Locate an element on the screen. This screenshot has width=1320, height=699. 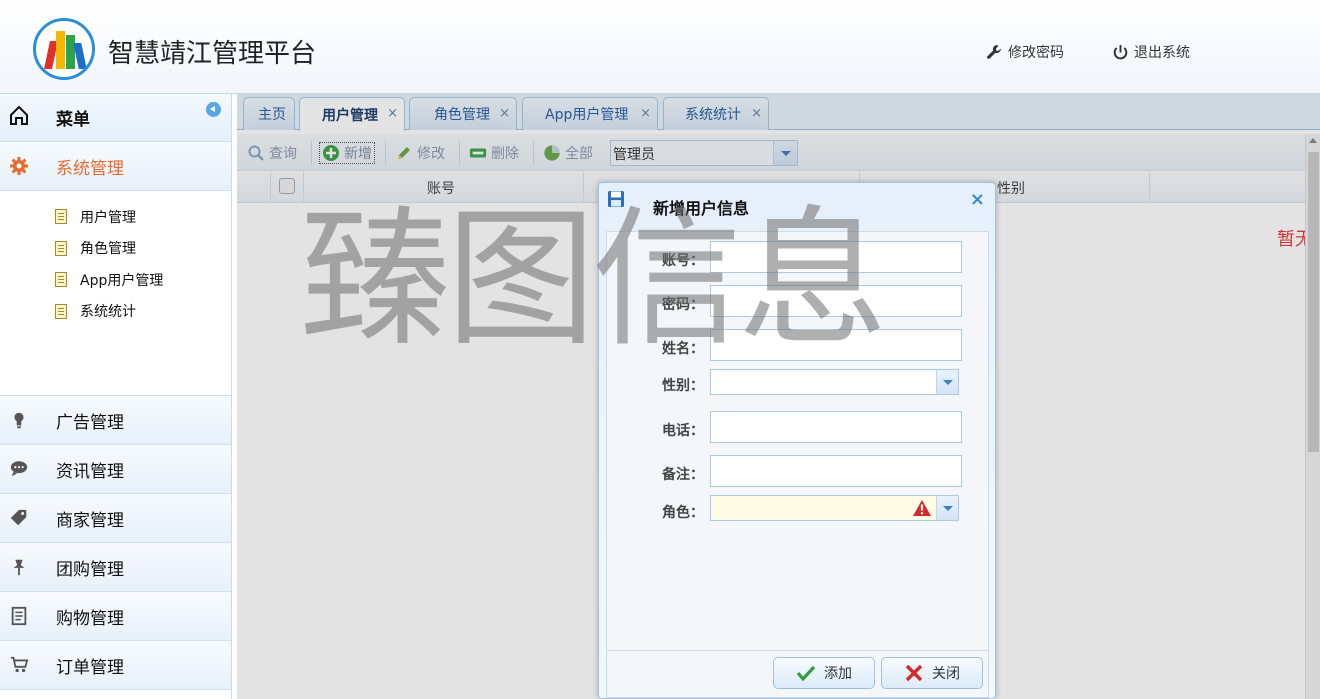
sidebar-group-news: 资讯管理 is located at coordinates (115, 469).